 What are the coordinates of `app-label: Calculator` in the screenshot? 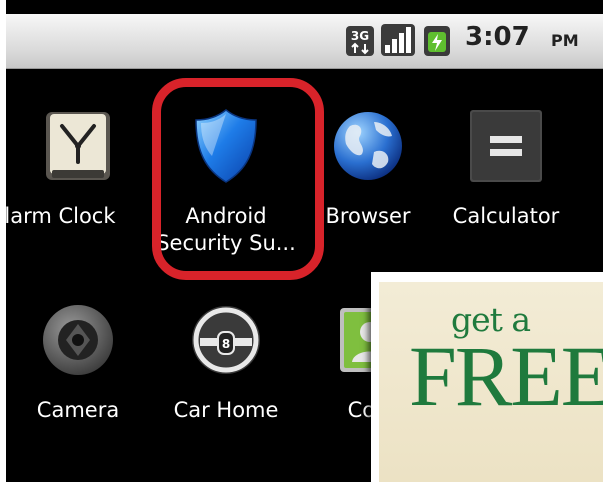 It's located at (506, 216).